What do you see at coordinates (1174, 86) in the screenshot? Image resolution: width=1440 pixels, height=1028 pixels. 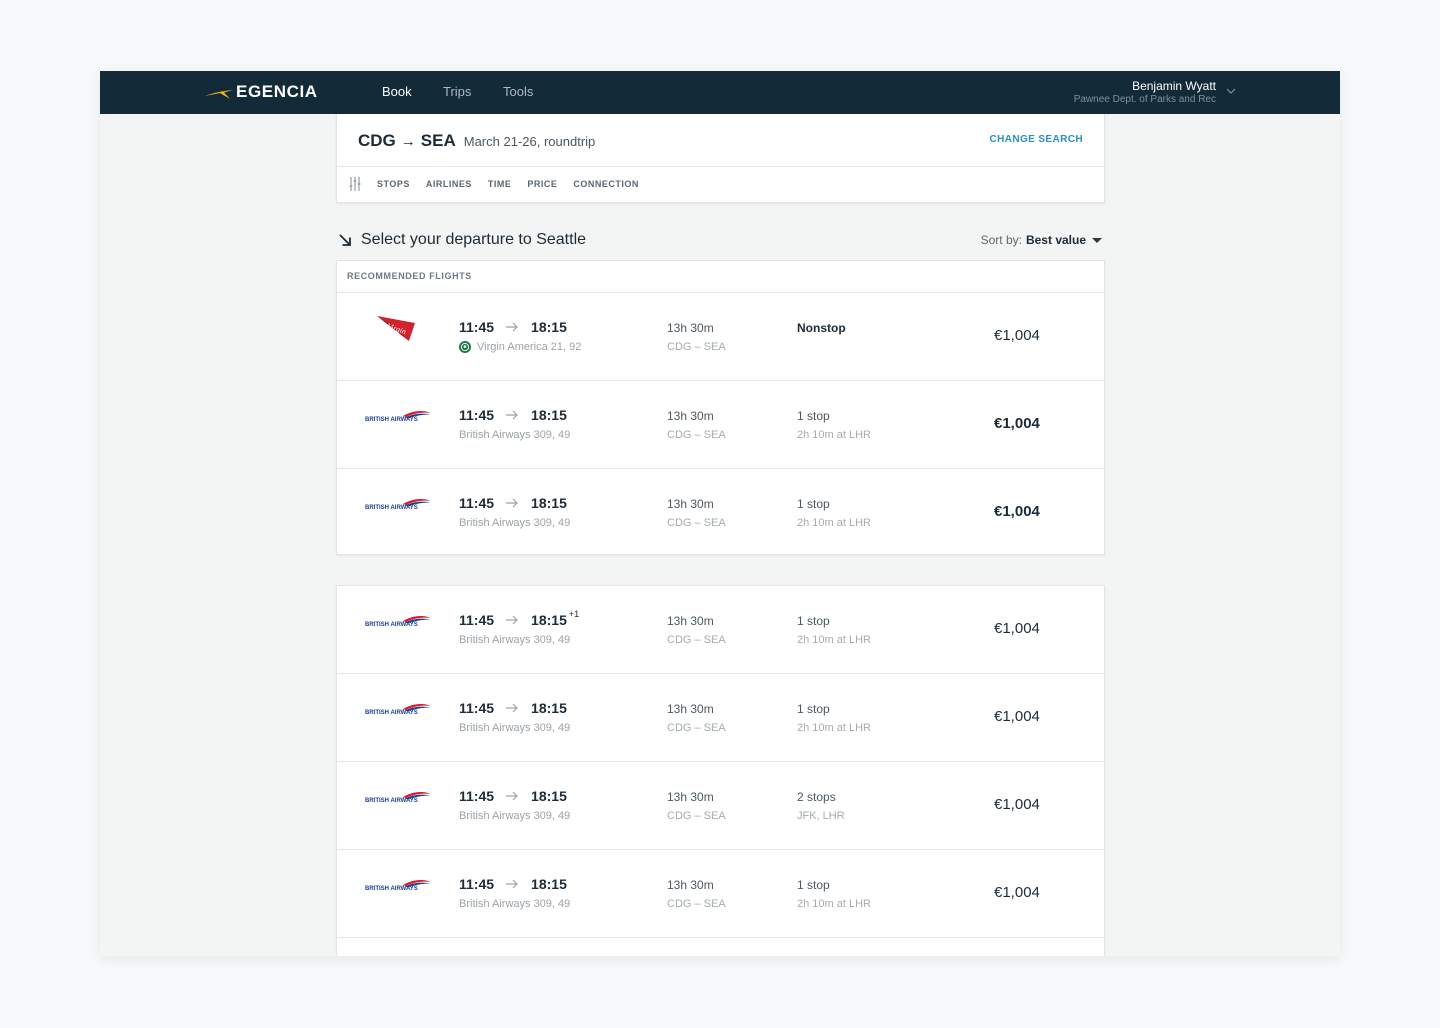 I see `user-name: Benjamin Wyatt` at bounding box center [1174, 86].